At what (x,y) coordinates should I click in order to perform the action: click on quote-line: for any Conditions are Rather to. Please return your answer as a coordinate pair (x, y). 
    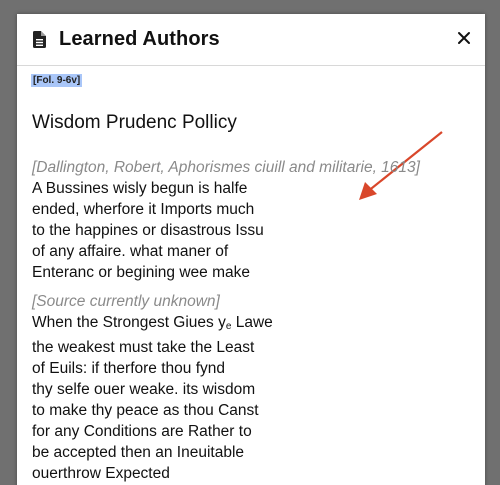
    Looking at the image, I should click on (142, 431).